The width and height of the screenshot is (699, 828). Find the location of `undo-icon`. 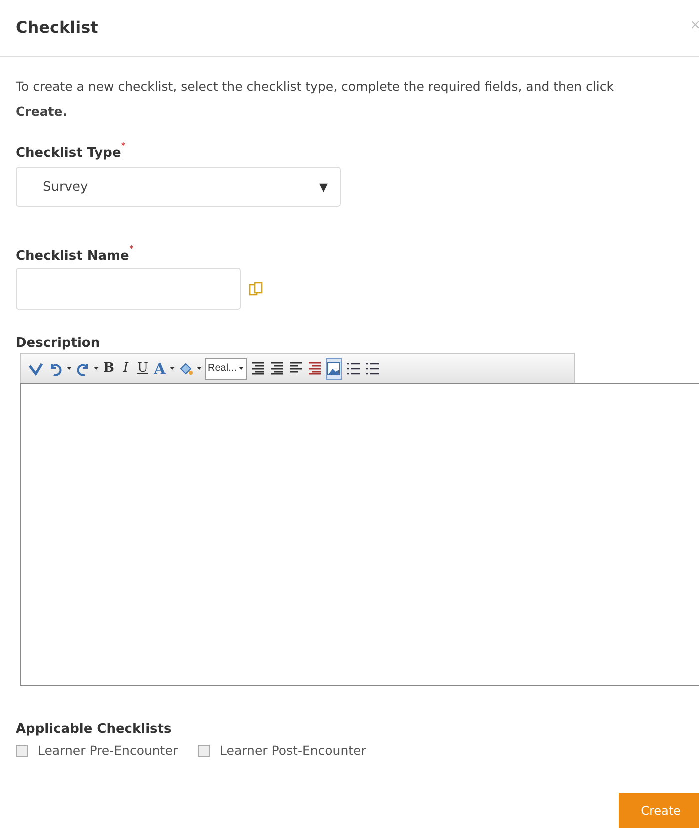

undo-icon is located at coordinates (56, 369).